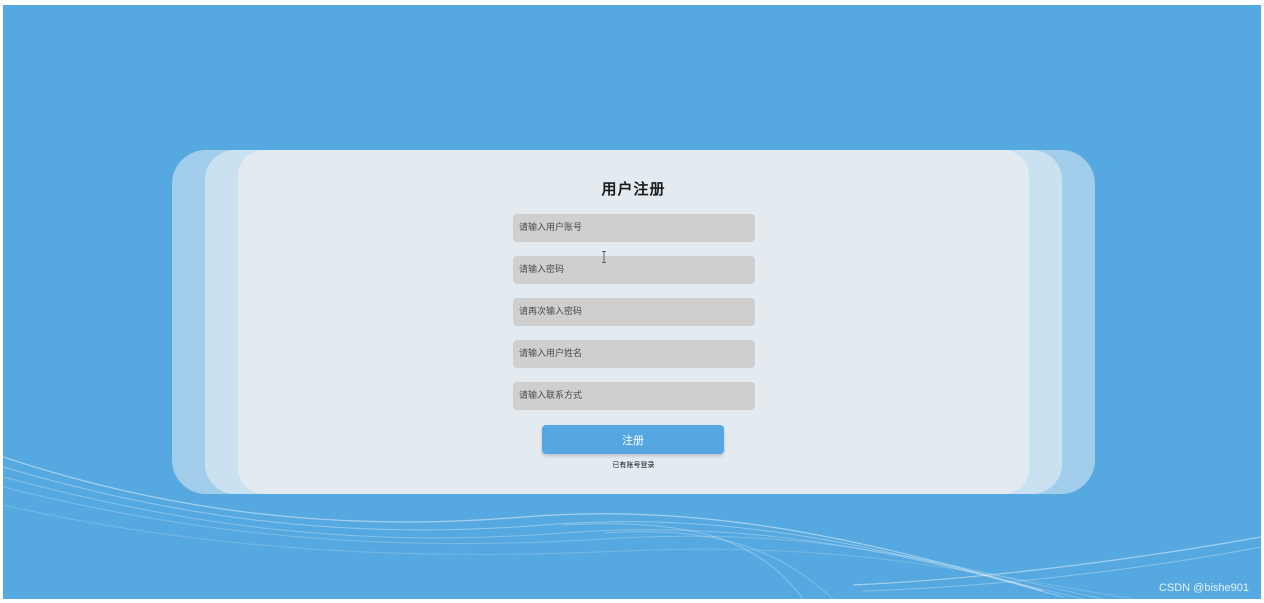 Image resolution: width=1264 pixels, height=603 pixels. I want to click on confirm-password-input, so click(634, 312).